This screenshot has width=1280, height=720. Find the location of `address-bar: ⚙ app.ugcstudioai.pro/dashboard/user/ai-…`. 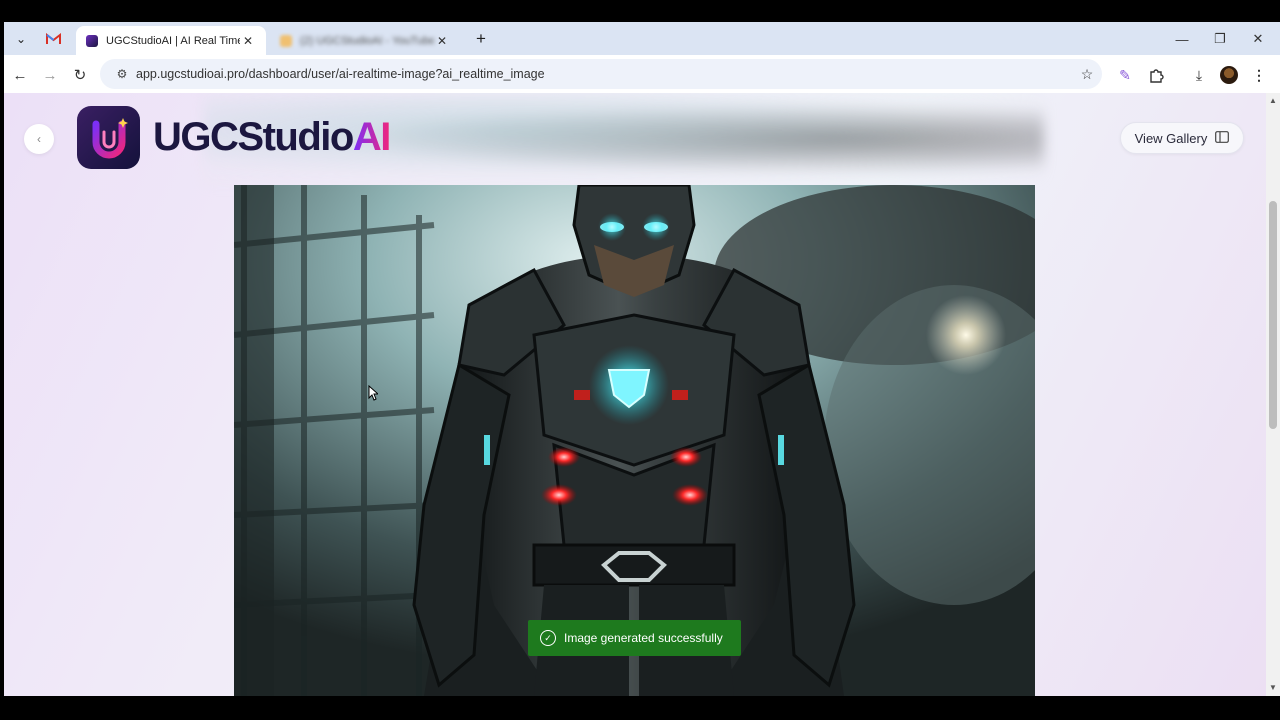

address-bar: ⚙ app.ugcstudioai.pro/dashboard/user/ai-… is located at coordinates (601, 74).